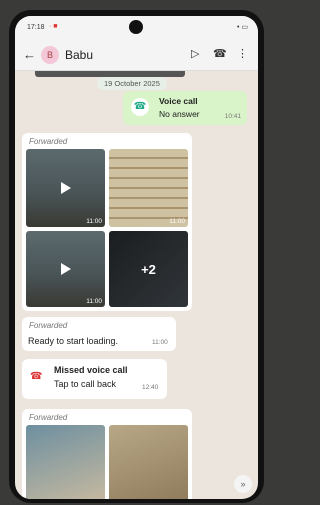 This screenshot has width=320, height=505. Describe the element at coordinates (53, 26) in the screenshot. I see `notification-icons: · ■` at that location.